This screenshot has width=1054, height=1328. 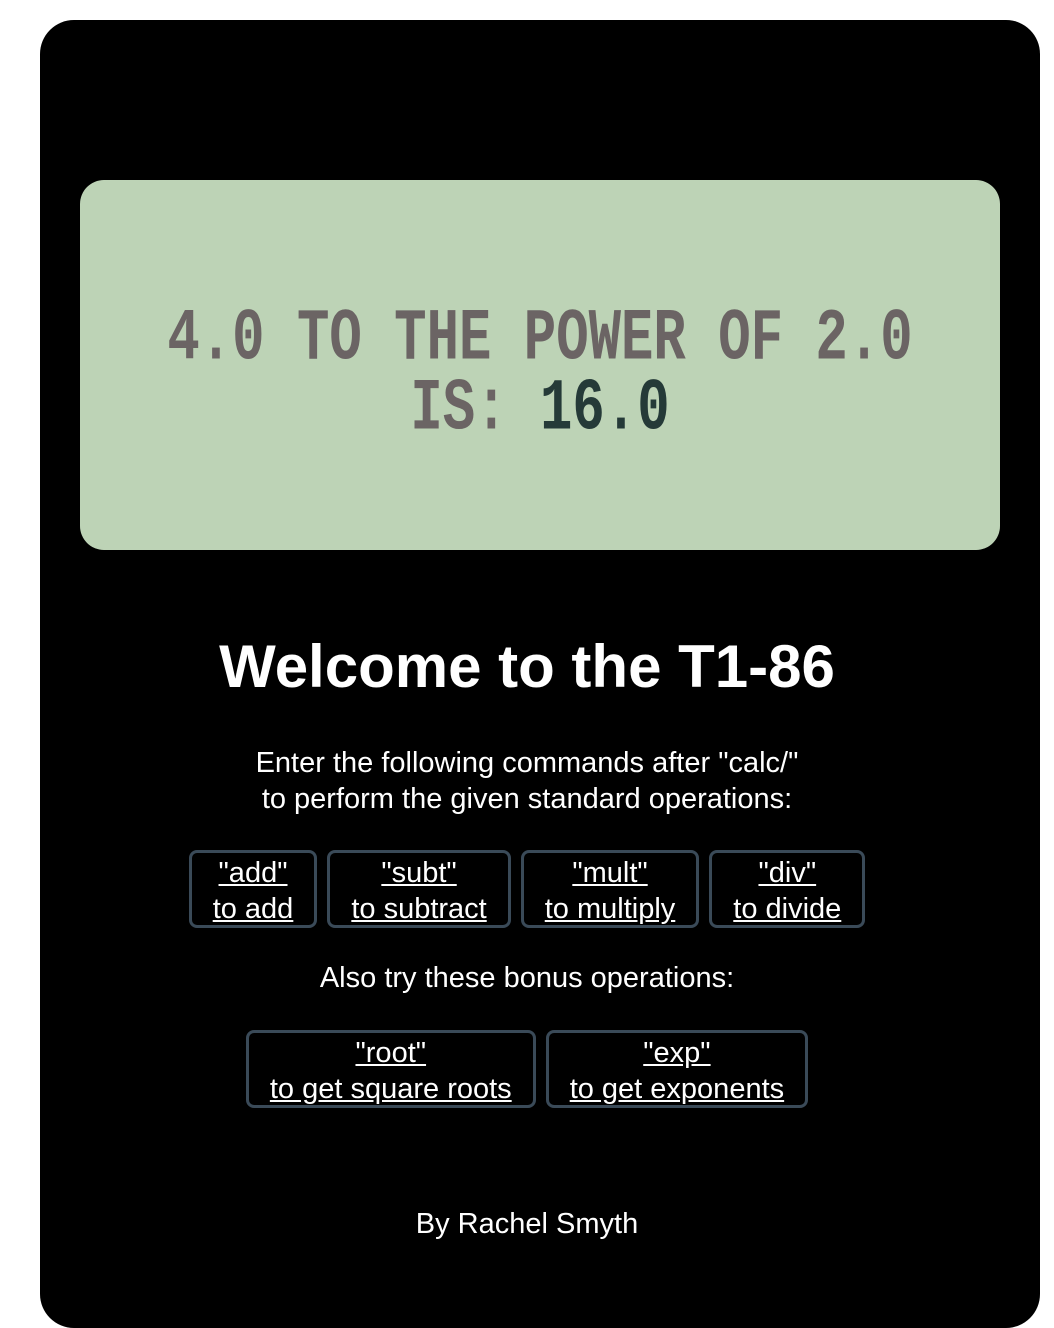 What do you see at coordinates (253, 873) in the screenshot?
I see `command-name: "add"` at bounding box center [253, 873].